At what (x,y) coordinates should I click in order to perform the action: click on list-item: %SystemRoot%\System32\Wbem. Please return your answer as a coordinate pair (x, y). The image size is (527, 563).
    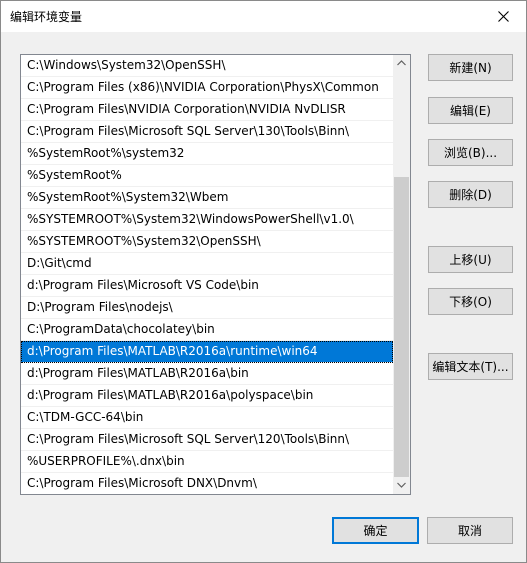
    Looking at the image, I should click on (207, 198).